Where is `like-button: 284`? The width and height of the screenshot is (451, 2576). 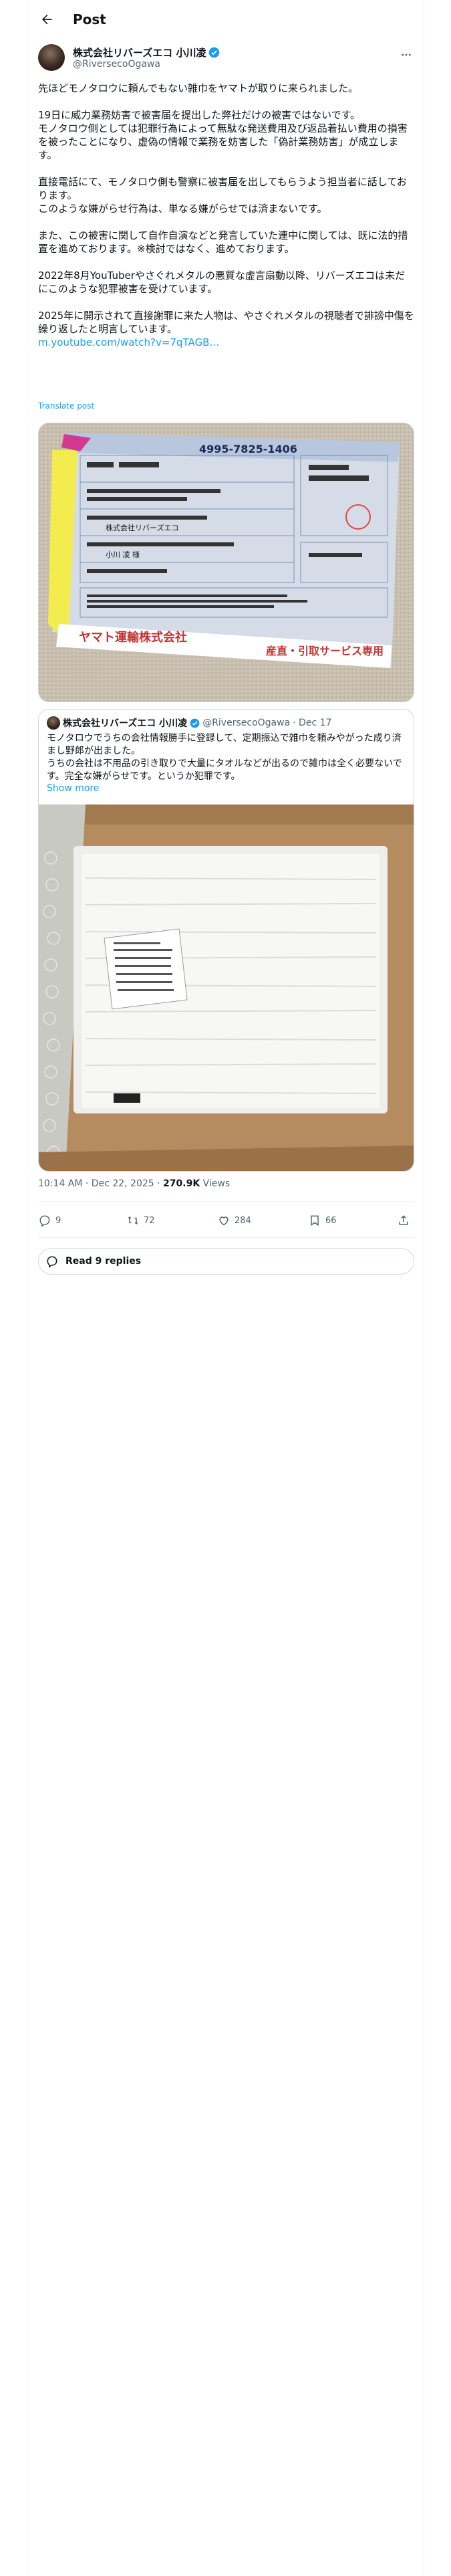
like-button: 284 is located at coordinates (234, 1220).